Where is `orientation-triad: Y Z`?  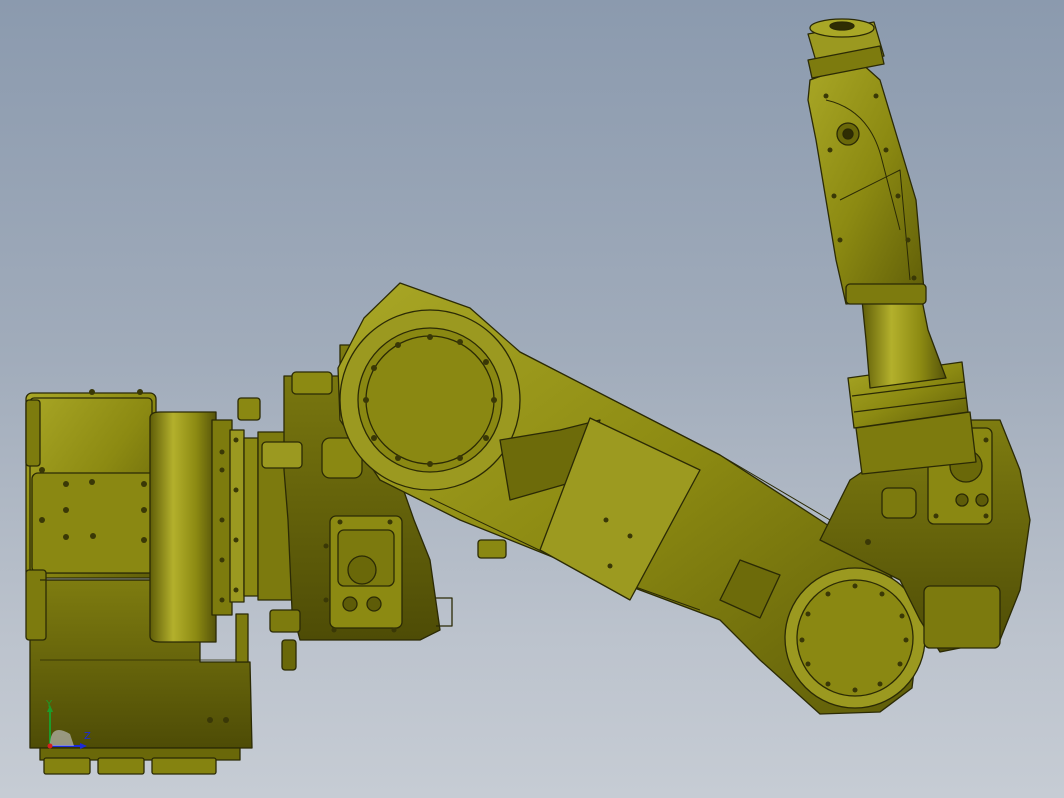 orientation-triad: Y Z is located at coordinates (68, 728).